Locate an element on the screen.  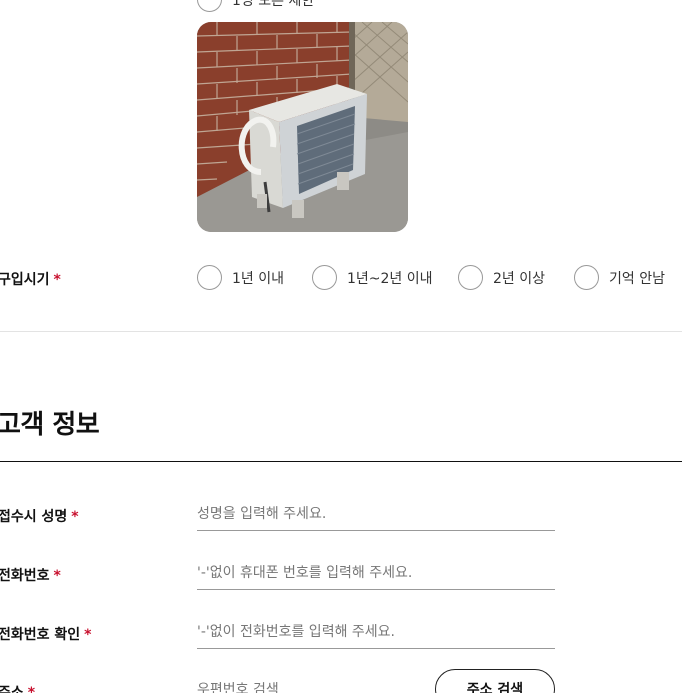
section-title-divider is located at coordinates (341, 461).